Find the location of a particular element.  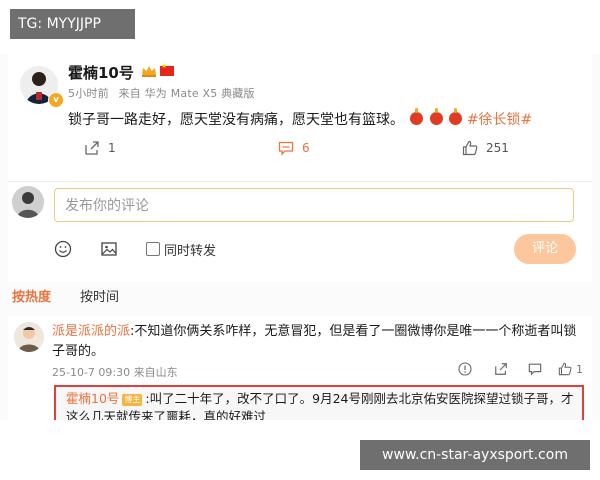

author-badge: 博主 is located at coordinates (132, 400).